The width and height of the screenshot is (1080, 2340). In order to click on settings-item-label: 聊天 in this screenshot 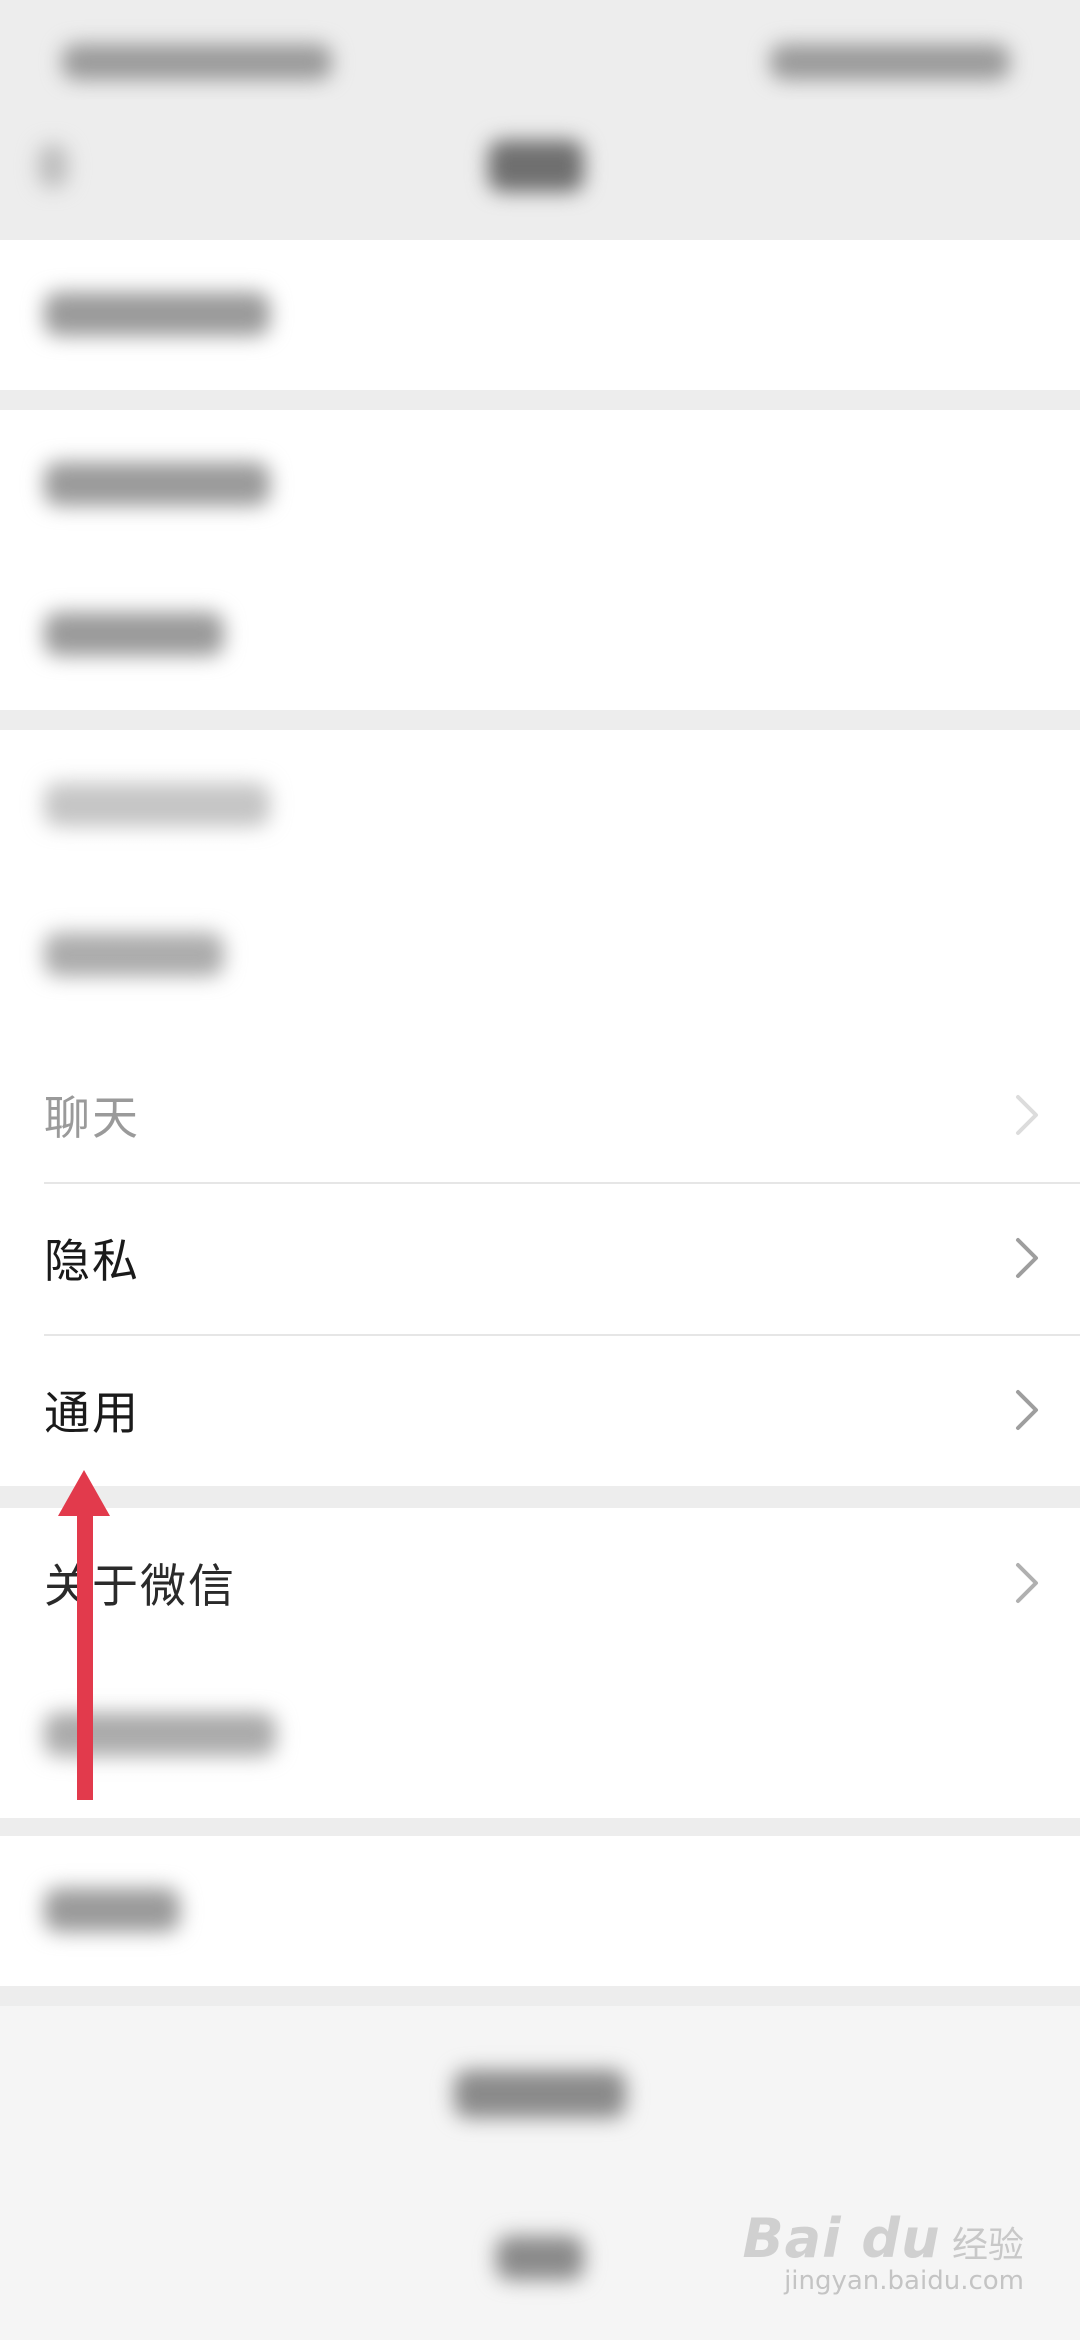, I will do `click(92, 1118)`.